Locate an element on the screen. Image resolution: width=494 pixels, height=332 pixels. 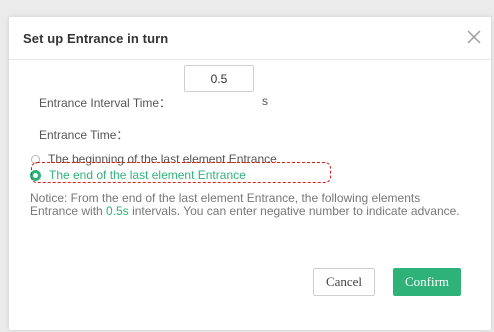
radio-option-end: The end of the last element Entrance is located at coordinates (138, 175).